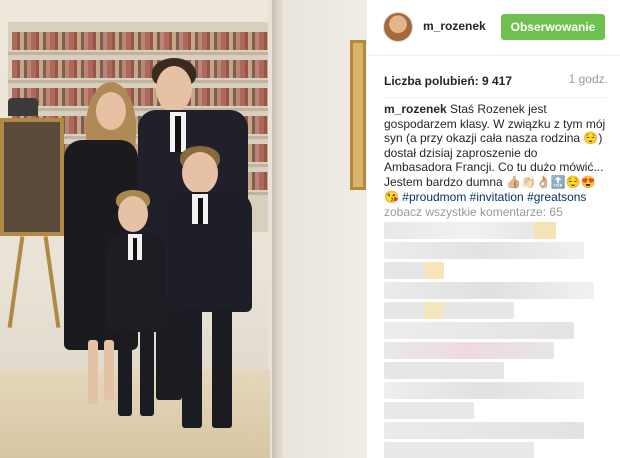 The image size is (620, 458). What do you see at coordinates (588, 79) in the screenshot?
I see `post-time: 1 godz.` at bounding box center [588, 79].